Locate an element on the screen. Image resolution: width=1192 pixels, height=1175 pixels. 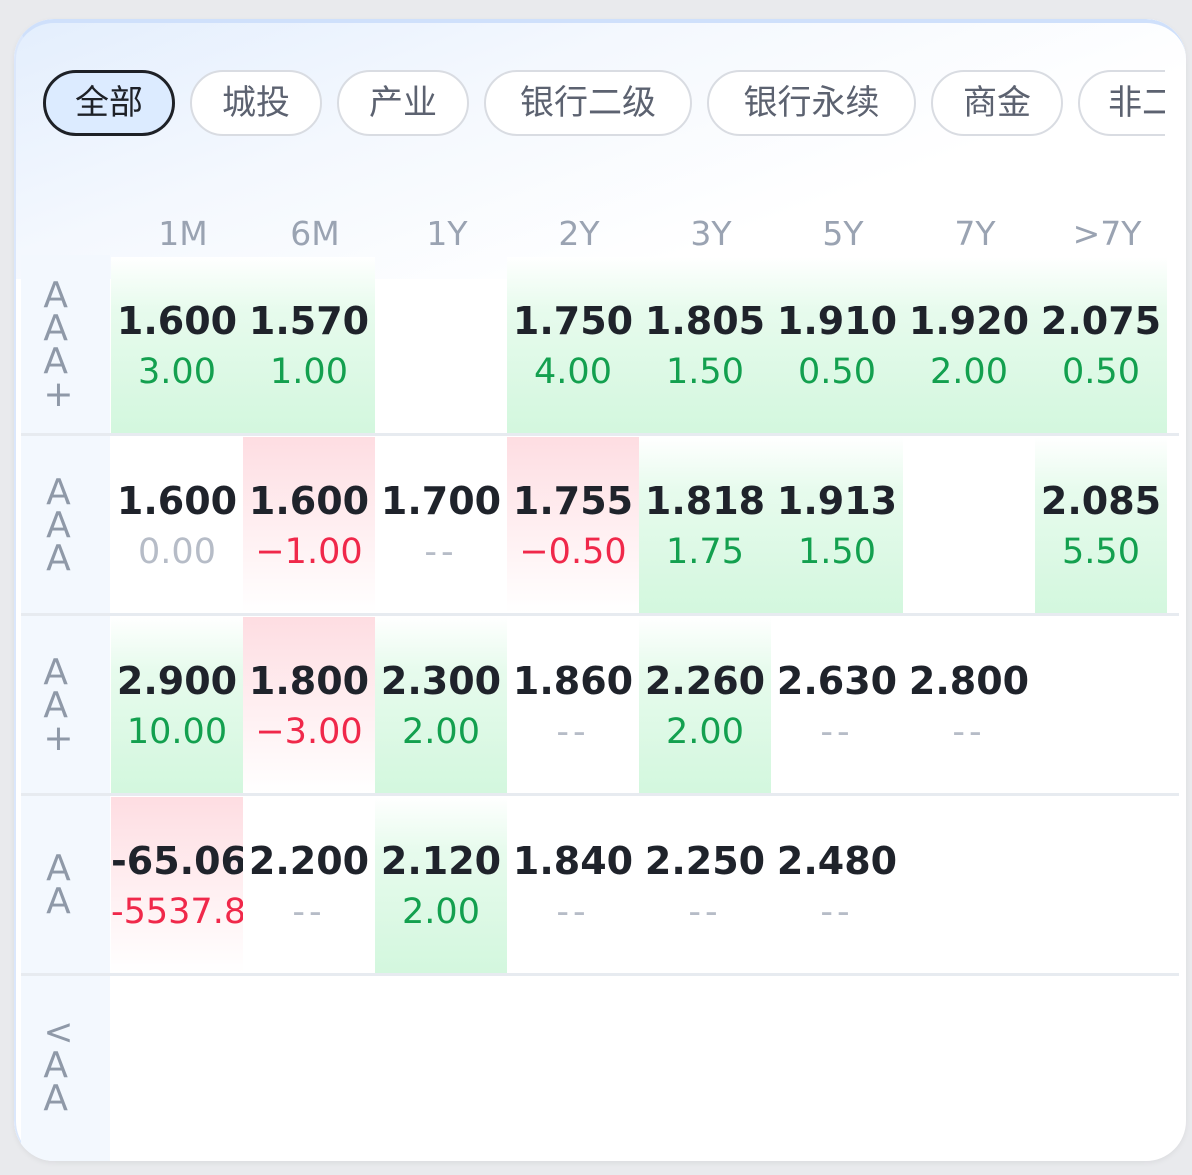
yield-cell: -65.063 -5537.86 is located at coordinates (177, 885).